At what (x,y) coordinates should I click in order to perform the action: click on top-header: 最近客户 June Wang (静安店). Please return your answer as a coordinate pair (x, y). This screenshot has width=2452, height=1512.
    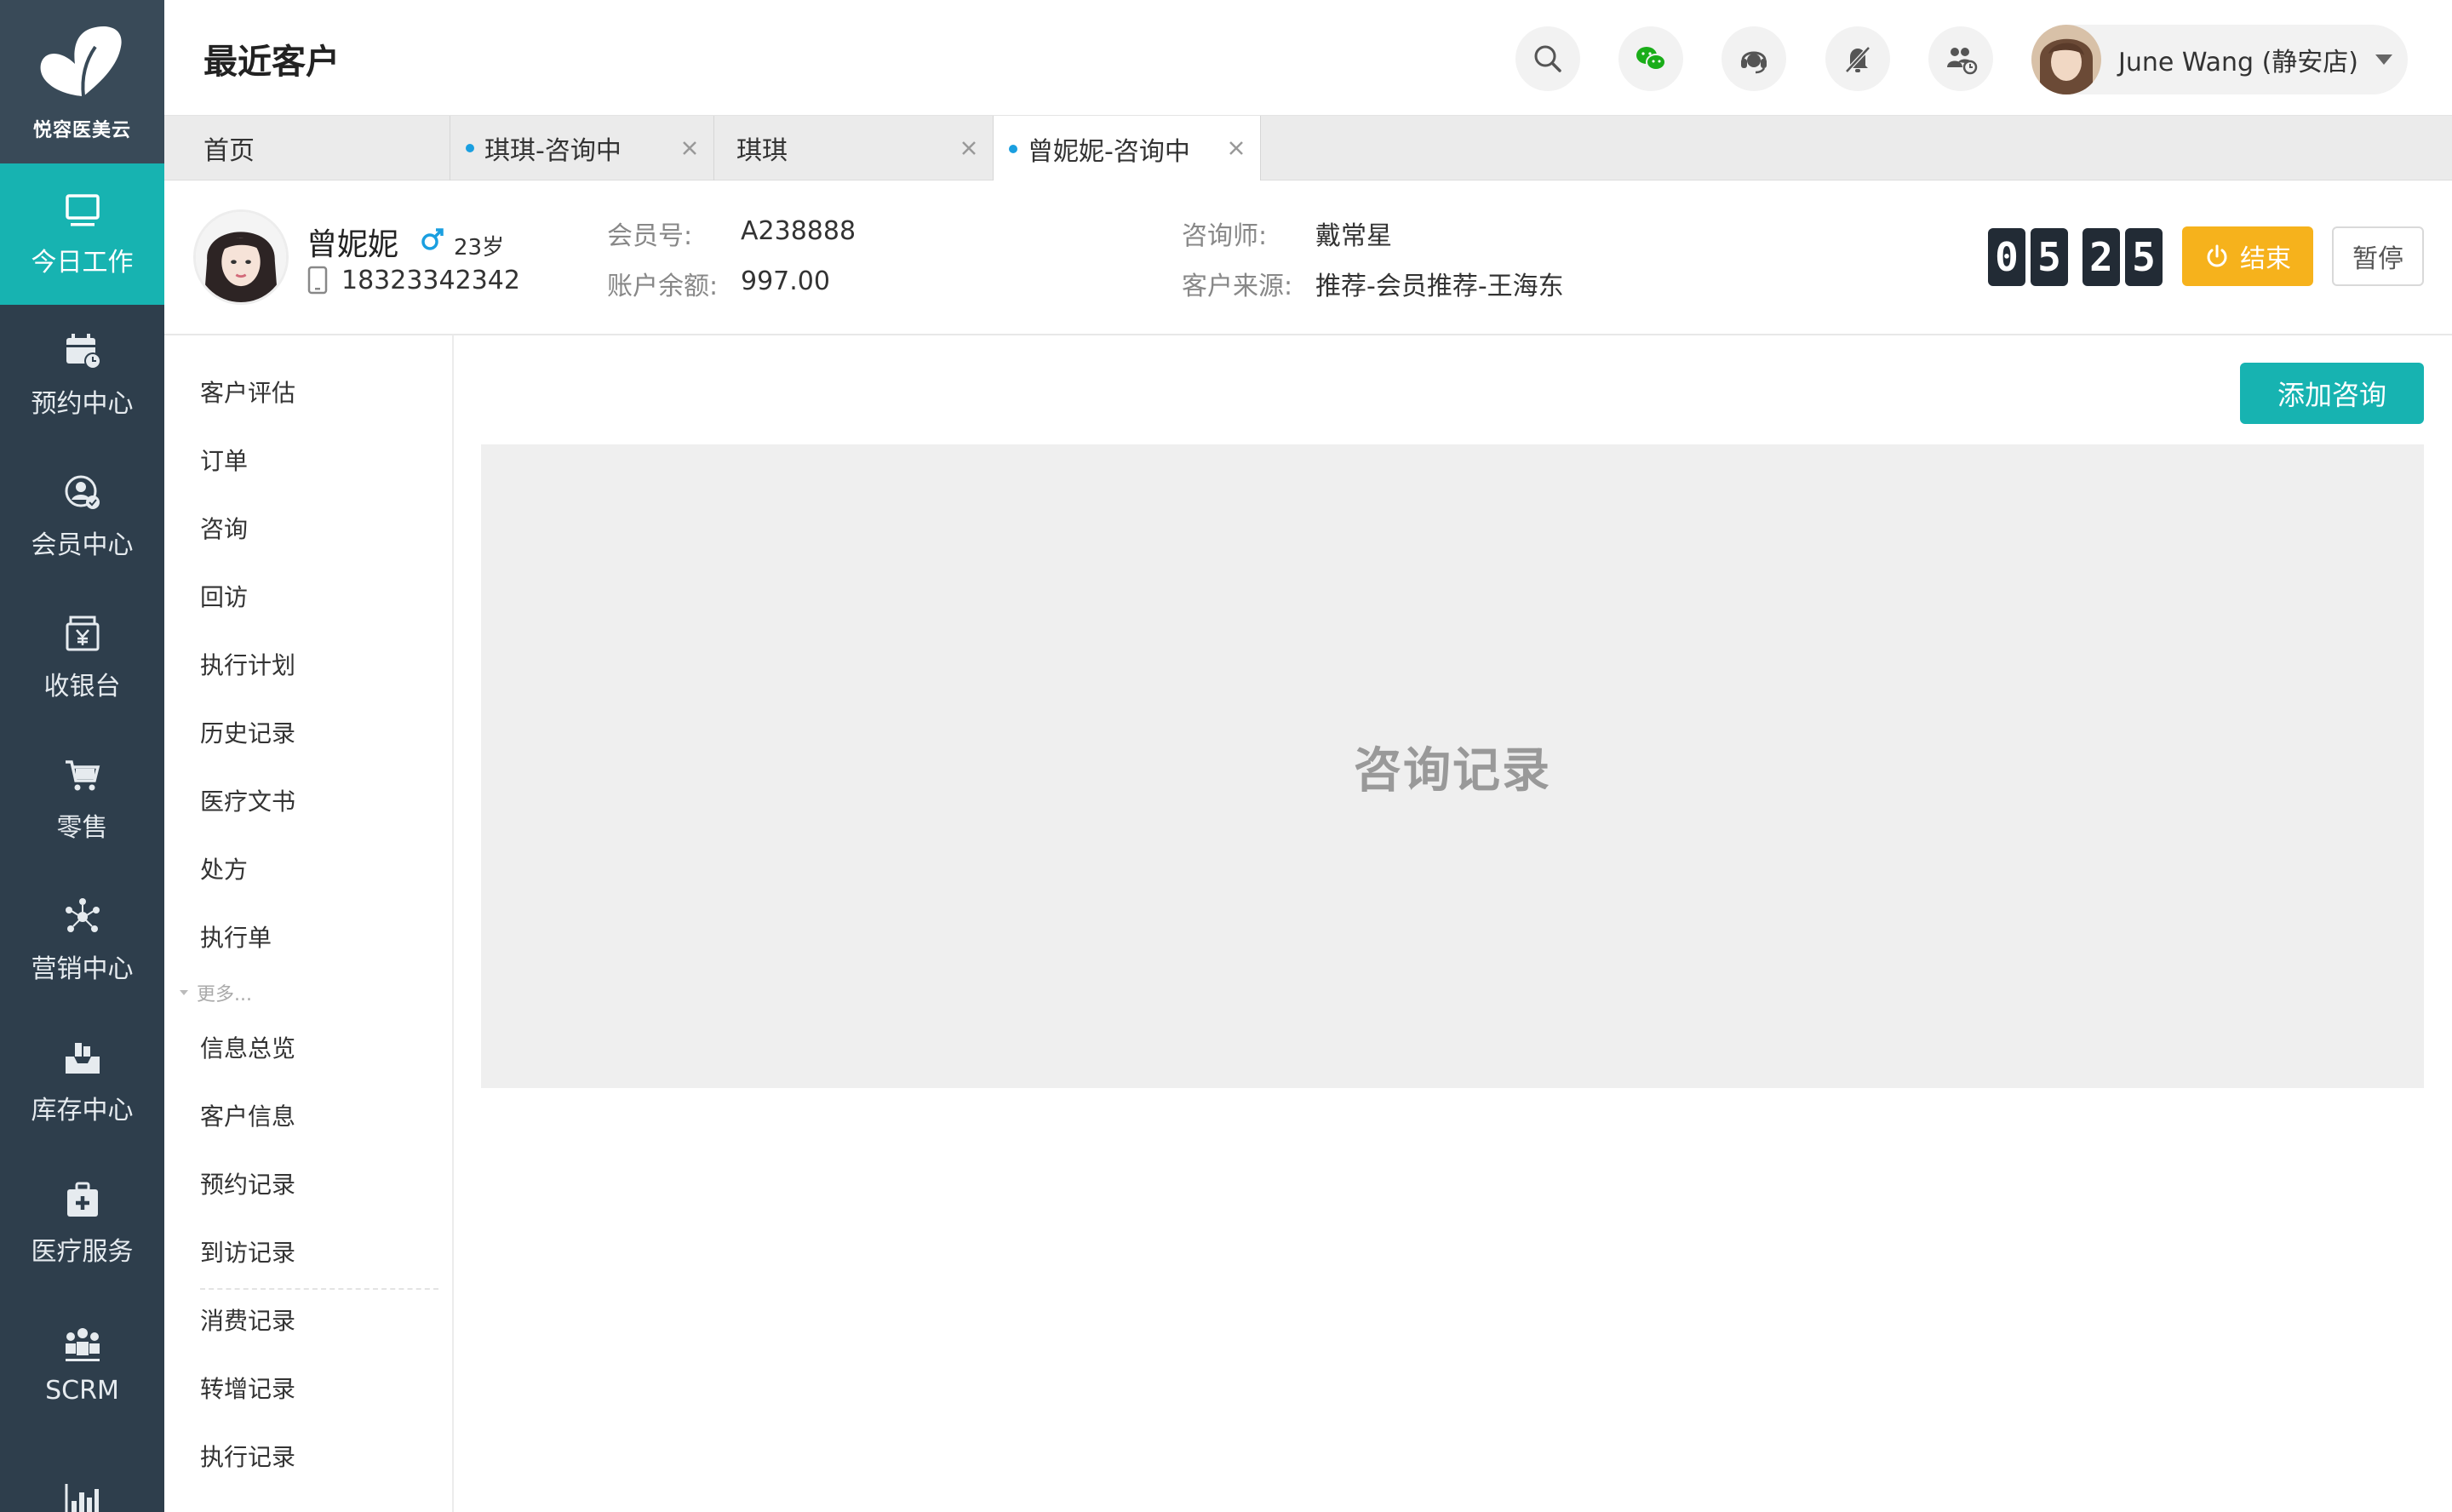
    Looking at the image, I should click on (1308, 58).